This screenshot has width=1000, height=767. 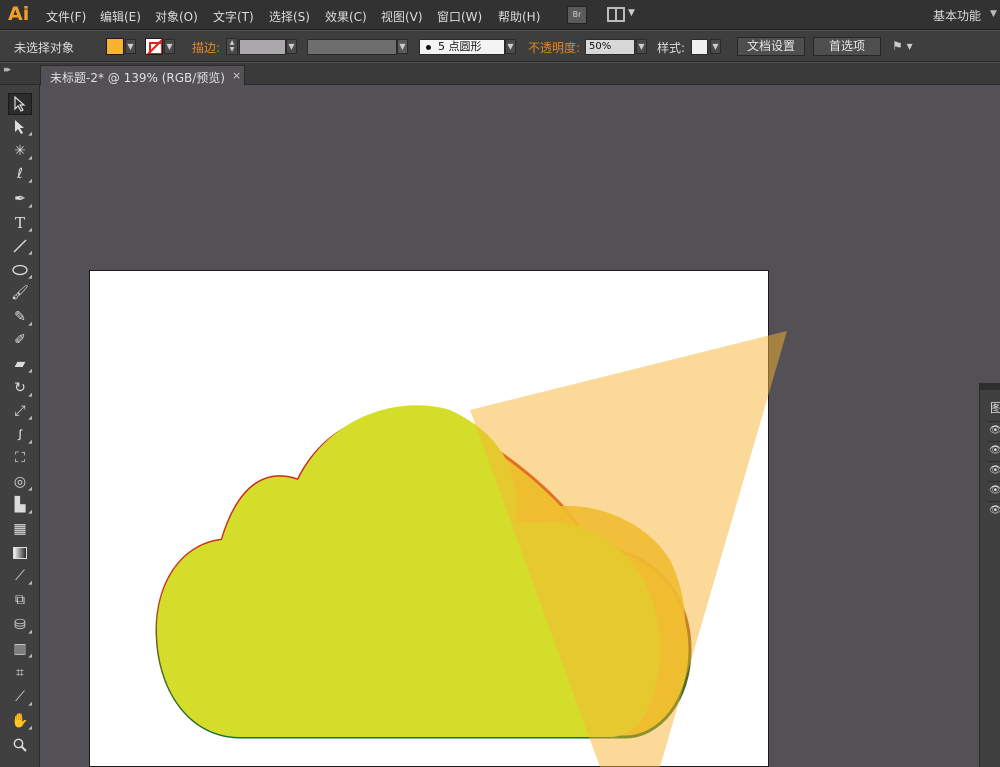 What do you see at coordinates (989, 575) in the screenshot?
I see `layers-panel: 图 👁 👁 👁 👁 👁` at bounding box center [989, 575].